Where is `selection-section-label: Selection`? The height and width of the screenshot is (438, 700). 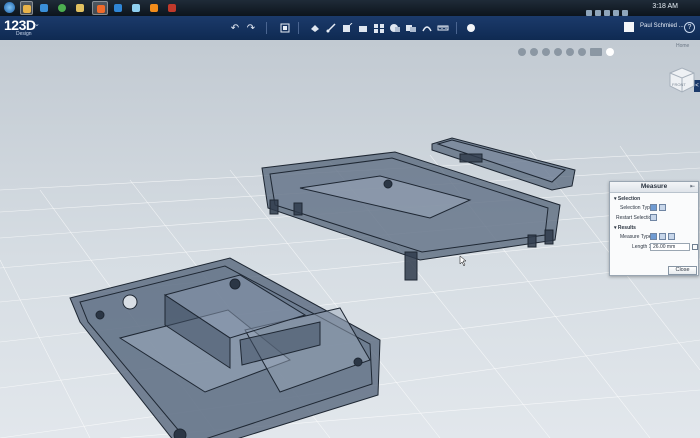 selection-section-label: Selection is located at coordinates (629, 199).